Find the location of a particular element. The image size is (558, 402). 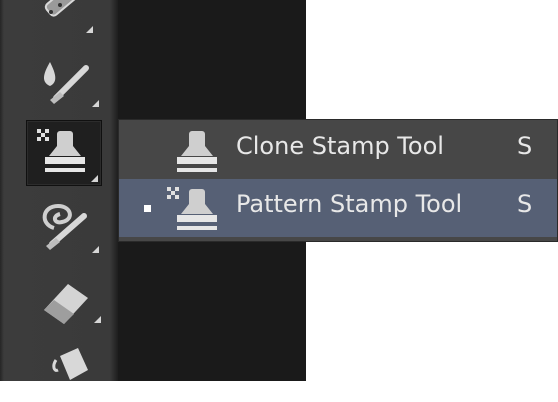

eraser-icon is located at coordinates (66, 304).